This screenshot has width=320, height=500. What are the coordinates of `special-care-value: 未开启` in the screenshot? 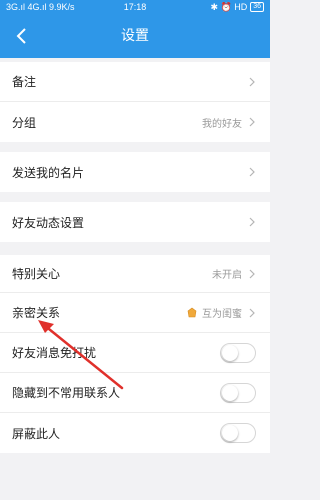 It's located at (227, 275).